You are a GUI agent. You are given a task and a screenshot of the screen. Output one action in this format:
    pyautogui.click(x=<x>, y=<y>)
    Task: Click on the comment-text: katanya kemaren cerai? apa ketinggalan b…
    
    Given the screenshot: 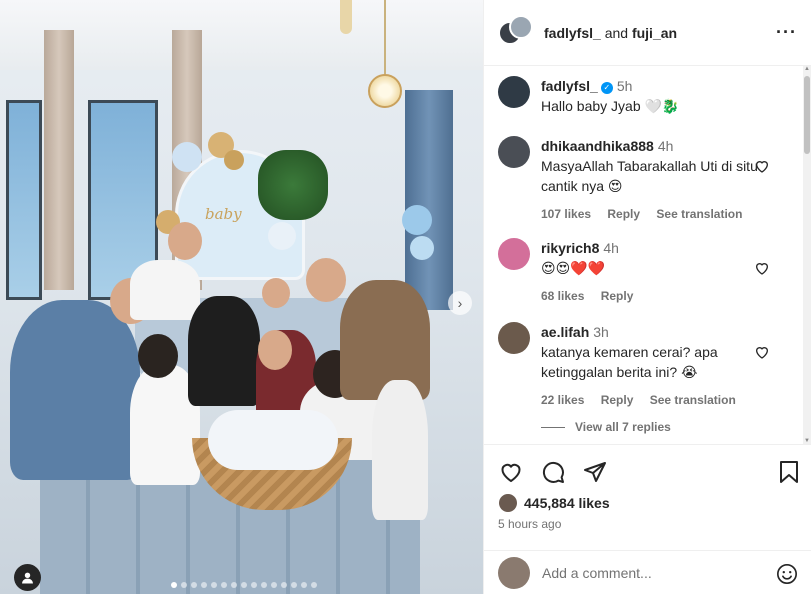 What is the action you would take?
    pyautogui.click(x=629, y=362)
    